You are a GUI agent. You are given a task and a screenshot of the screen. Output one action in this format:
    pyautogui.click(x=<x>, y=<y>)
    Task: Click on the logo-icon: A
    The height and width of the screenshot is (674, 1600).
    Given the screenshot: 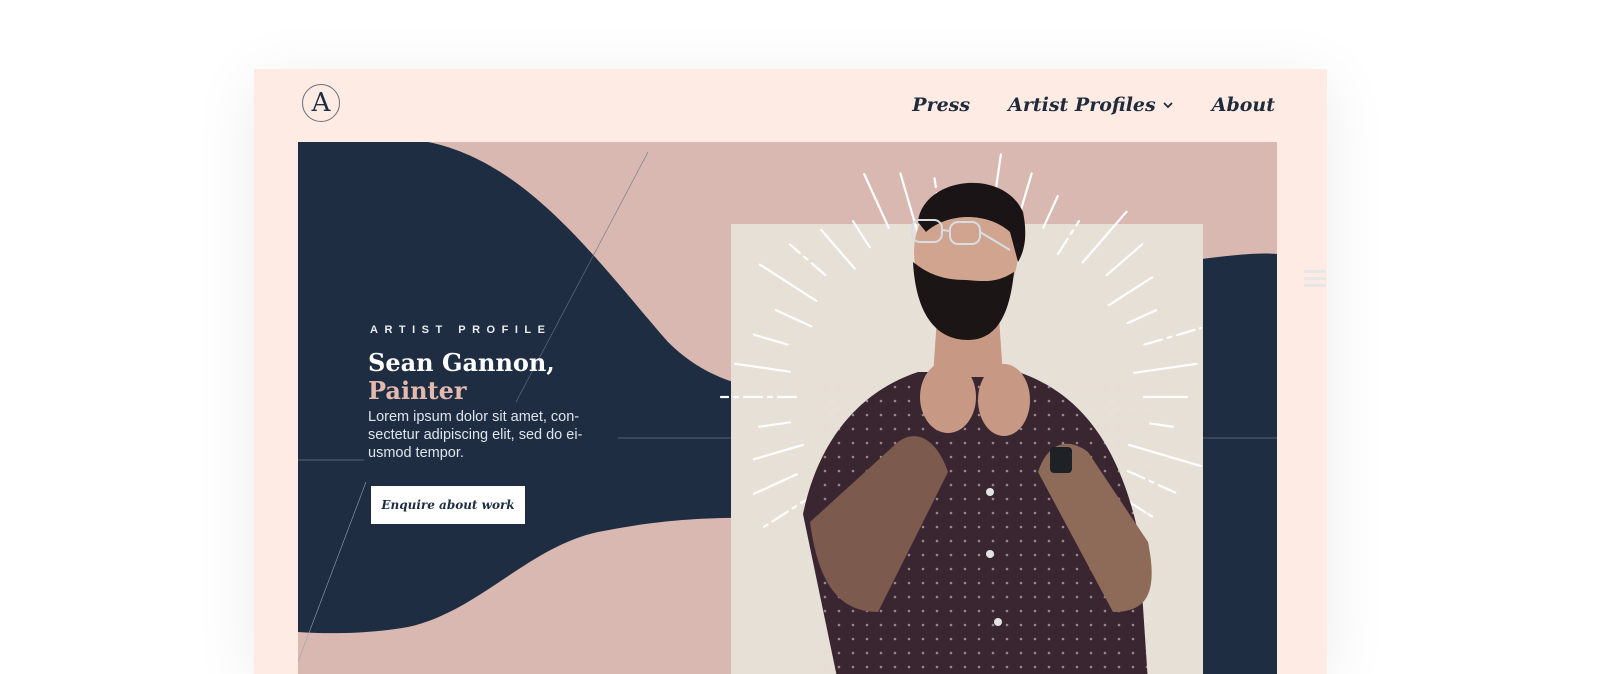 What is the action you would take?
    pyautogui.click(x=321, y=103)
    